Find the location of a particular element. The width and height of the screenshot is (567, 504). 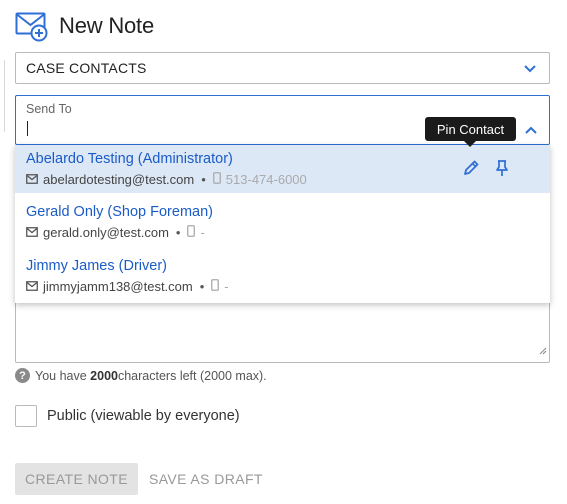

text-cursor is located at coordinates (27, 128).